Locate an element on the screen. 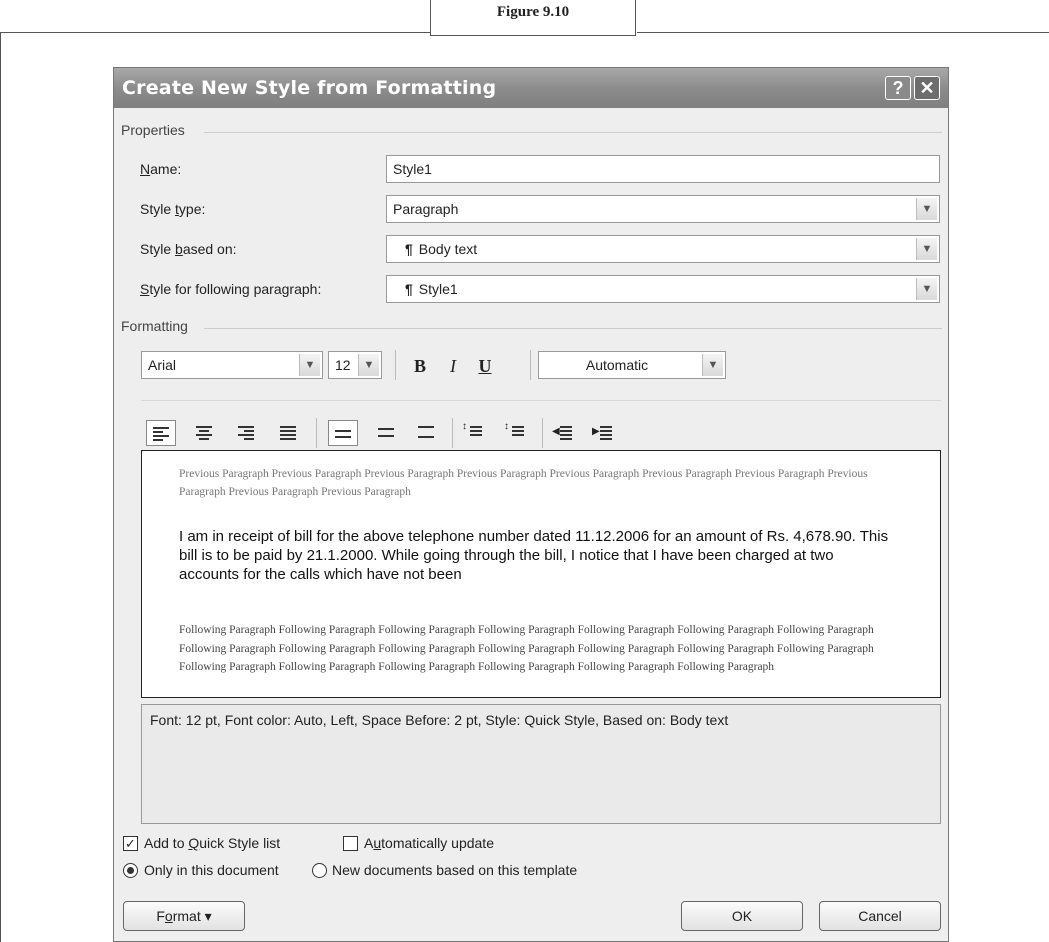 The width and height of the screenshot is (1049, 942). one-half-spacing-icon is located at coordinates (386, 433).